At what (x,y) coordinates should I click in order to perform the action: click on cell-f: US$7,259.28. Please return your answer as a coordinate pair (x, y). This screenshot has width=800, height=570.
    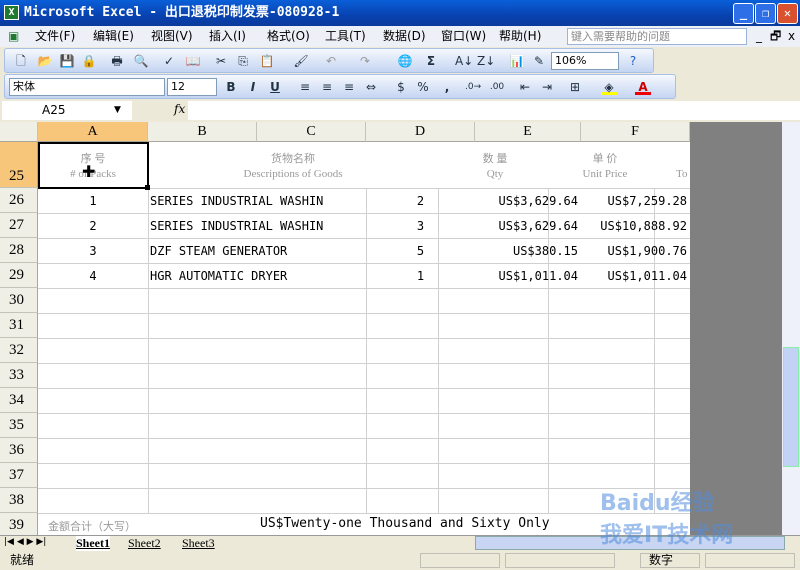
    Looking at the image, I should click on (634, 201).